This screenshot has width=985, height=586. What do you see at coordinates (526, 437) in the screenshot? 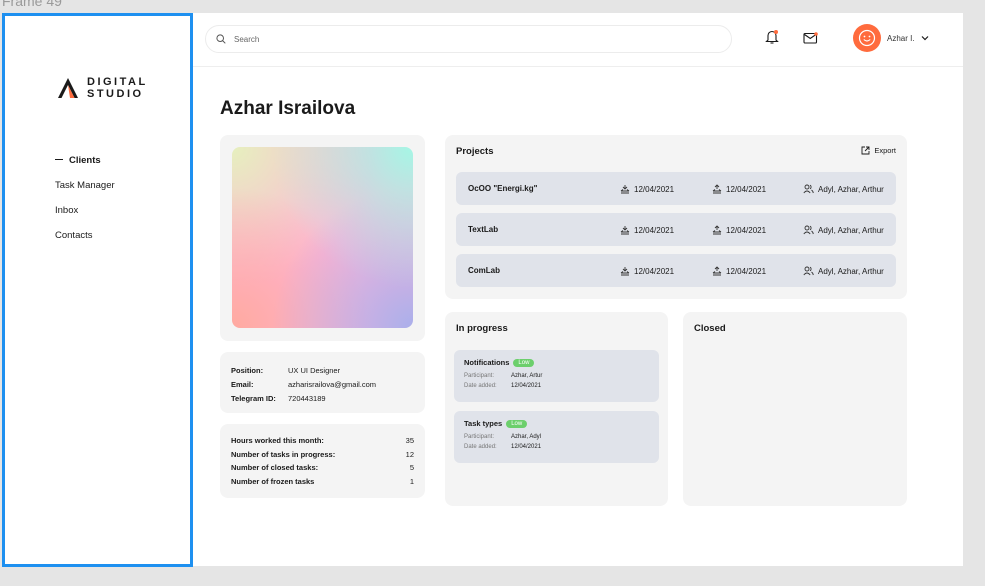
I see `participant-value: Azhar, Adyl` at bounding box center [526, 437].